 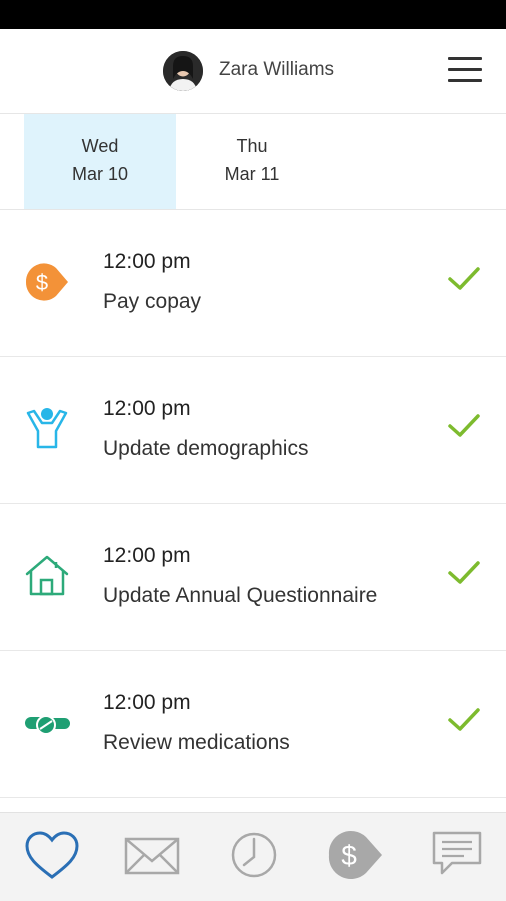 I want to click on avatar, so click(x=183, y=71).